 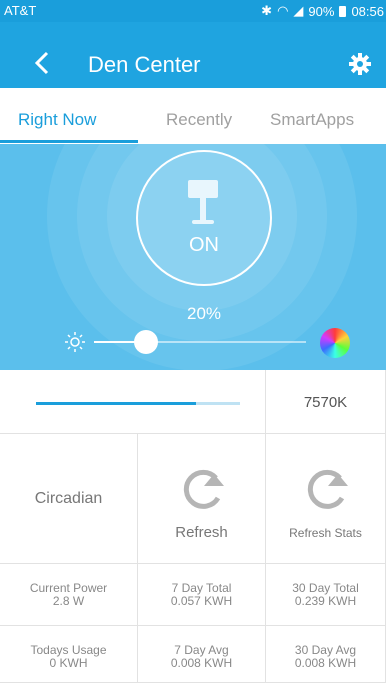 I want to click on refresh-label: Refresh, so click(x=201, y=532).